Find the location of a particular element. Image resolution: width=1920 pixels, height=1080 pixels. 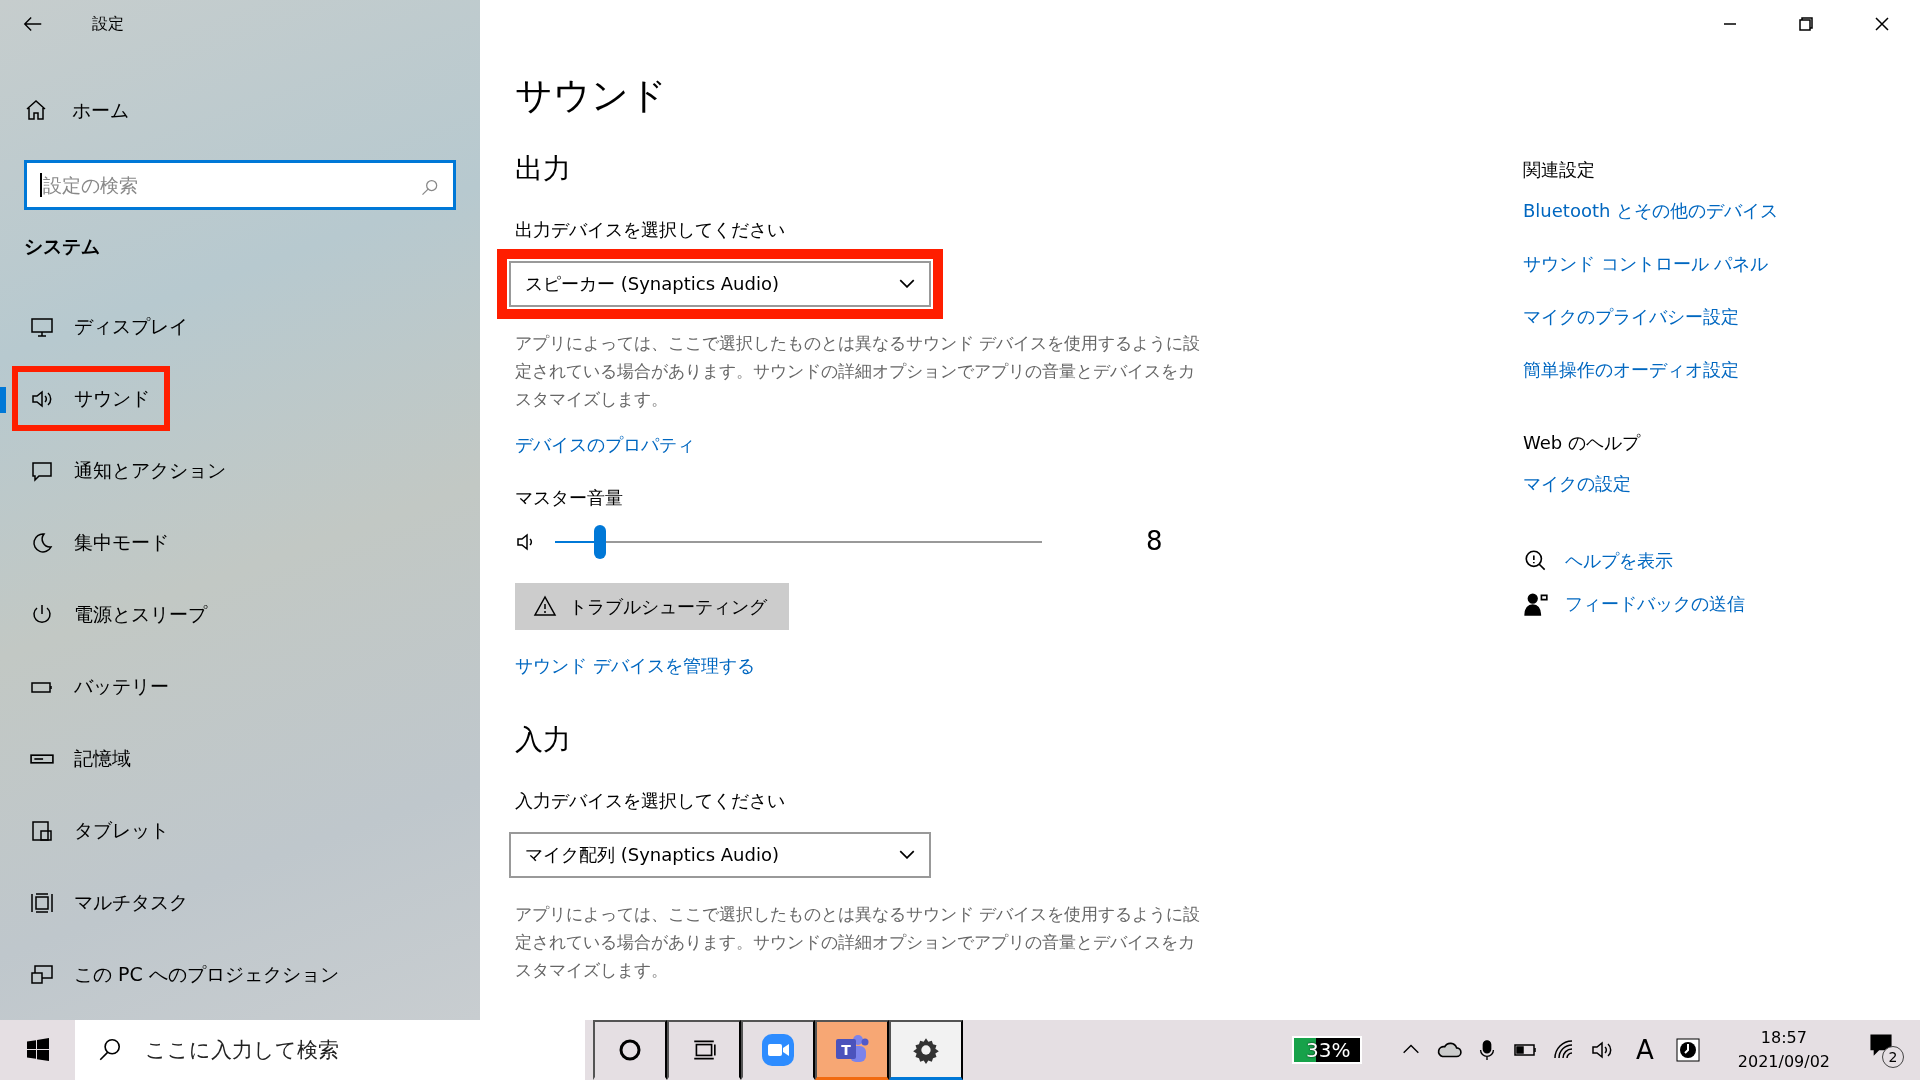

related-link: マイクのプライバシー設定 is located at coordinates (1721, 316).